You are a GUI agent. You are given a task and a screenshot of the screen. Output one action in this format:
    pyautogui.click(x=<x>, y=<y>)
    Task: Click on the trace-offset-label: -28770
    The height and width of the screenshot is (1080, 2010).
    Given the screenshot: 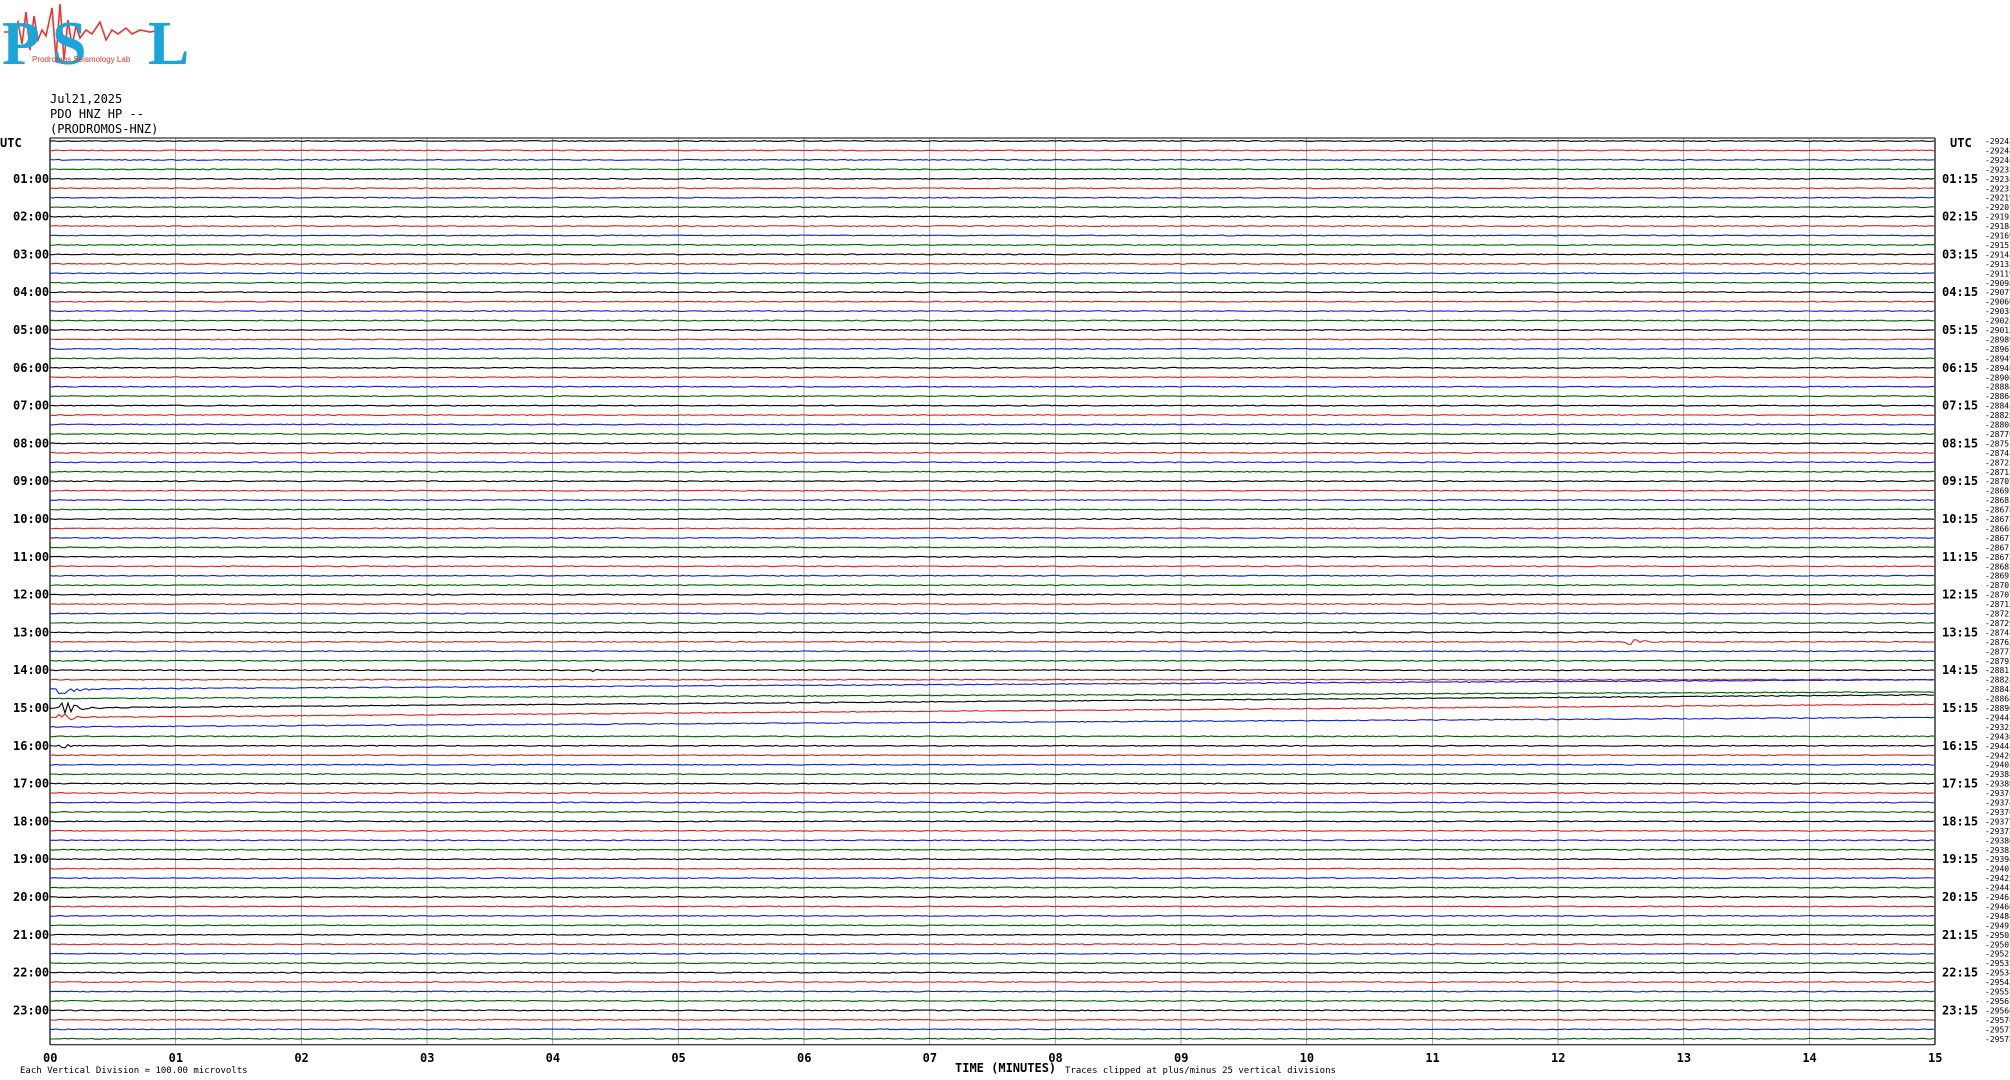 What is the action you would take?
    pyautogui.click(x=1997, y=434)
    